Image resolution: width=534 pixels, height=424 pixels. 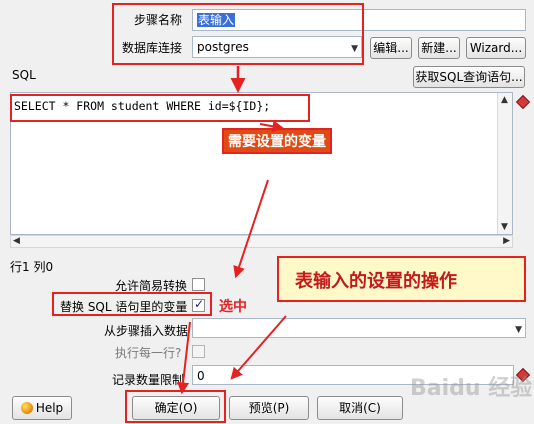 What do you see at coordinates (506, 241) in the screenshot?
I see `scroll-right-icon: ▶` at bounding box center [506, 241].